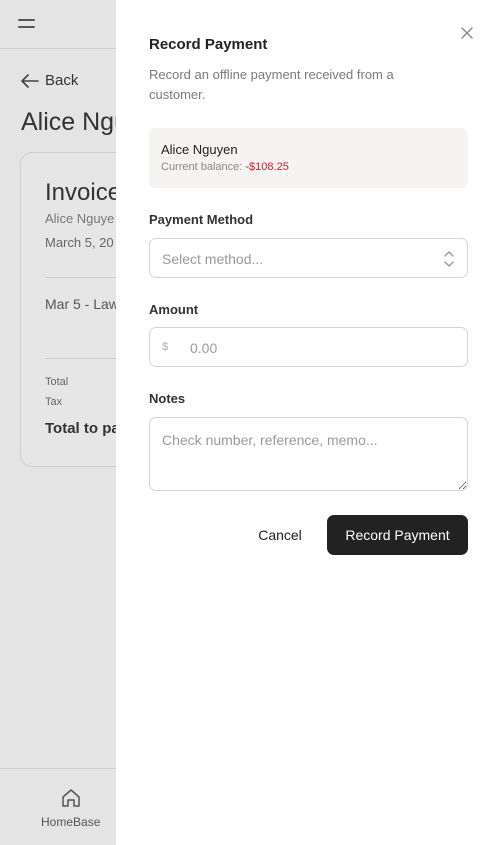 The width and height of the screenshot is (500, 845). What do you see at coordinates (174, 309) in the screenshot?
I see `amount-label: Amount` at bounding box center [174, 309].